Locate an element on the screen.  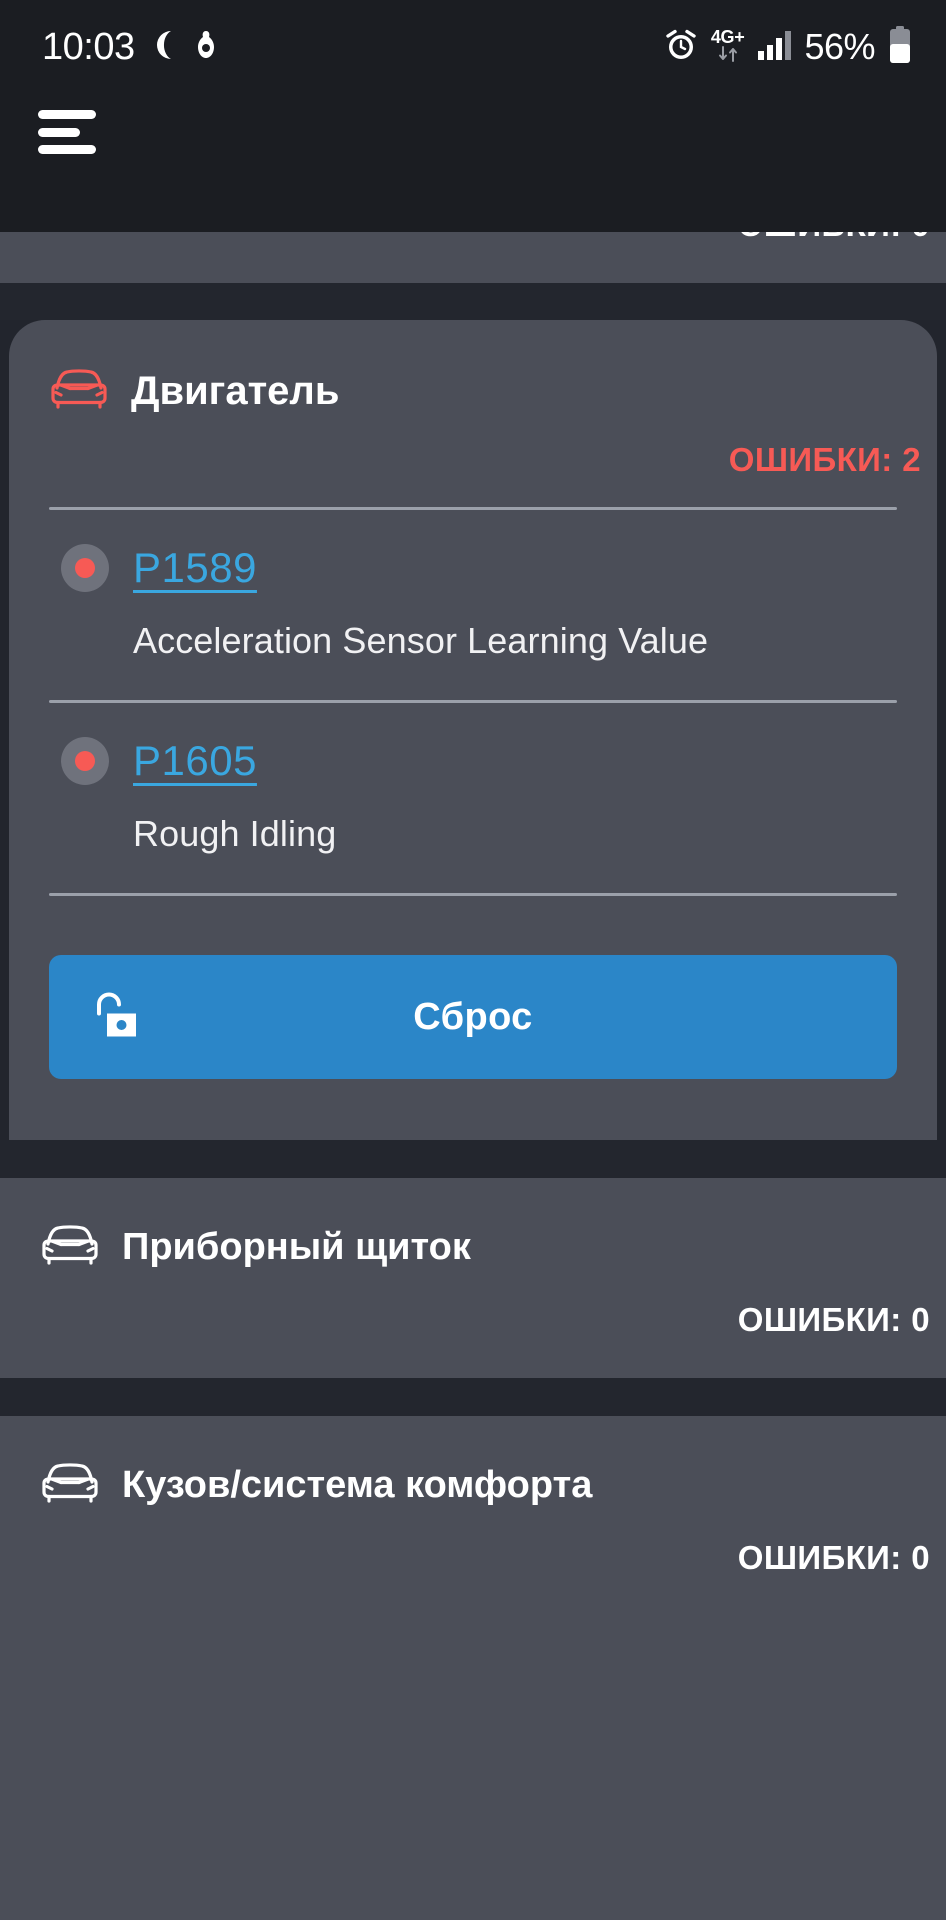
card-dashboard-title: Приборный щиток is located at coordinates (296, 1247).